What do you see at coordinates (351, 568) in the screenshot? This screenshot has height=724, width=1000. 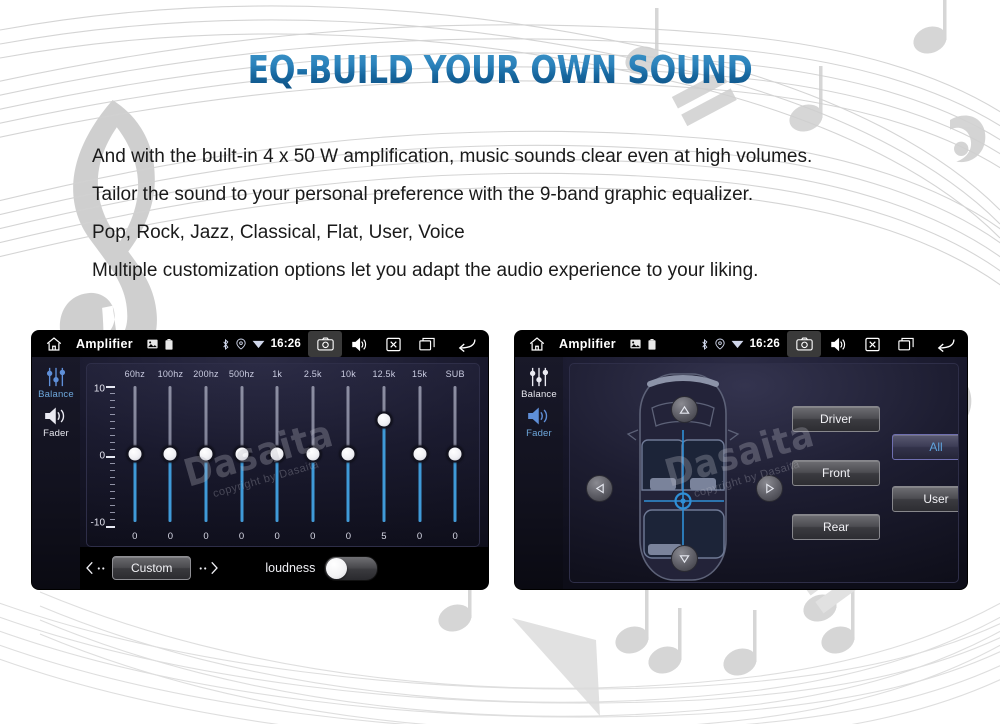 I see `loudness-toggle` at bounding box center [351, 568].